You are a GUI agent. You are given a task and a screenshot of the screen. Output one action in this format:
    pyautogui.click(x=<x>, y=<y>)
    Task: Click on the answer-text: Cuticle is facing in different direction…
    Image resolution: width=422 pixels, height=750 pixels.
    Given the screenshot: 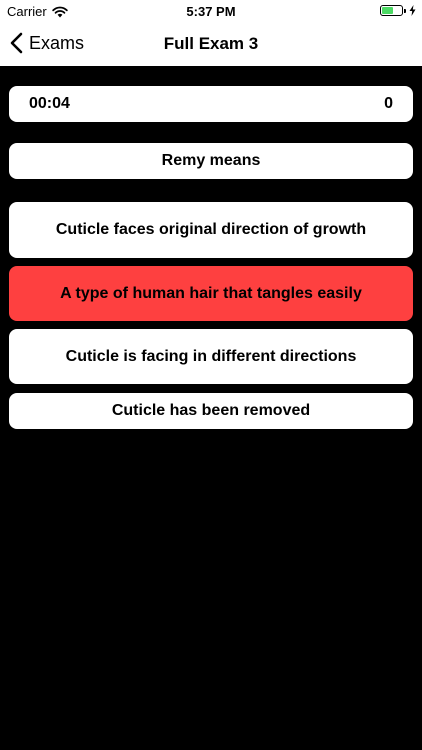 What is the action you would take?
    pyautogui.click(x=211, y=356)
    